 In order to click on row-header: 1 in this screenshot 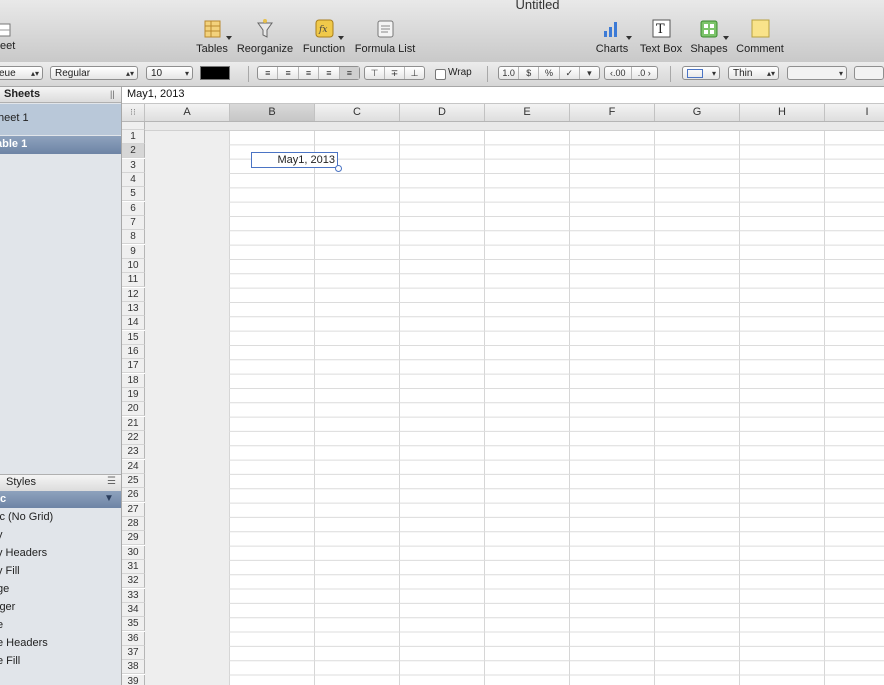, I will do `click(133, 137)`.